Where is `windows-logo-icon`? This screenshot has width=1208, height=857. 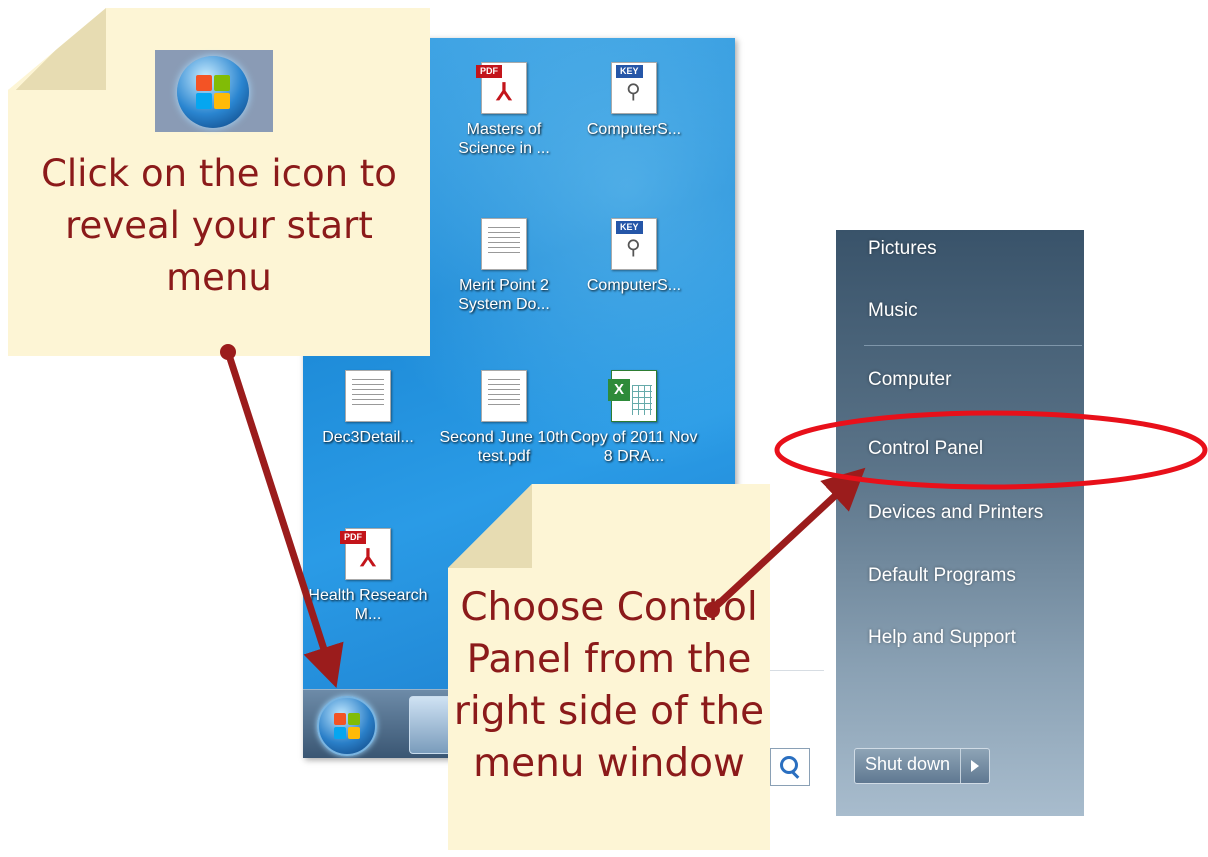
windows-logo-icon is located at coordinates (347, 726).